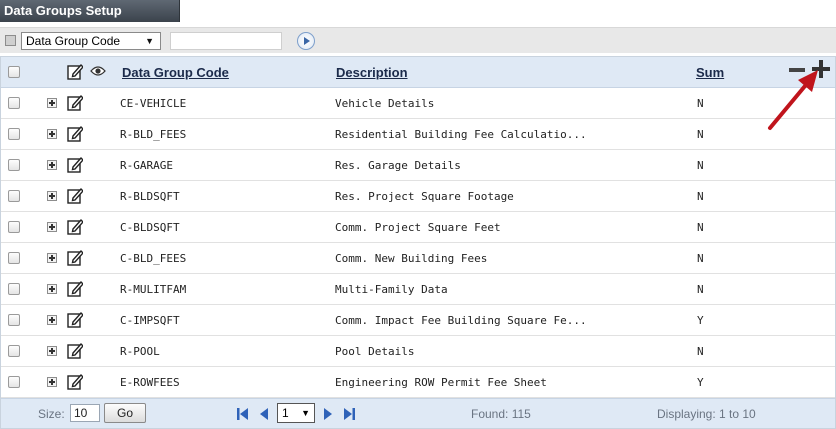 This screenshot has width=836, height=429. Describe the element at coordinates (391, 289) in the screenshot. I see `cell-description: Multi-Family Data` at that location.